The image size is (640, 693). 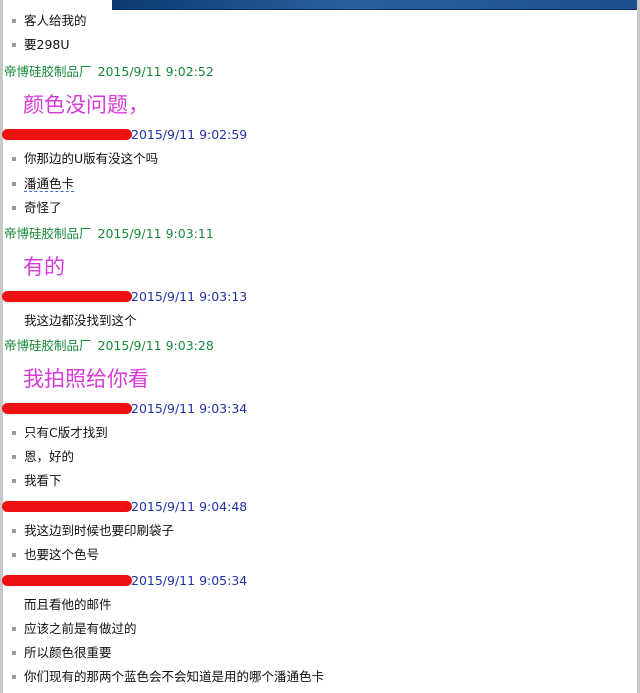 I want to click on timestamp: 2015/9/11 9:05:34, so click(x=189, y=580).